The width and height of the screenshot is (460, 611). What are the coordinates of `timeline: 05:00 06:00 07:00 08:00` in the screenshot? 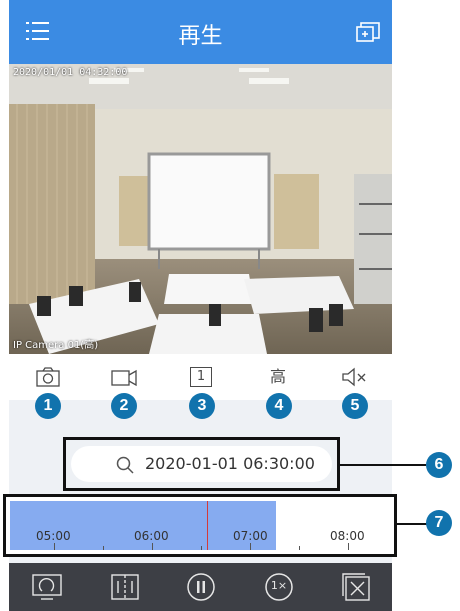 It's located at (200, 525).